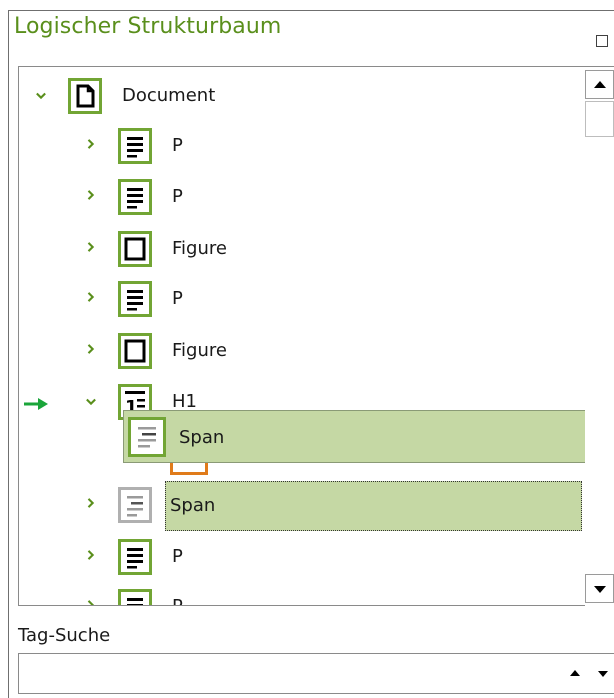  What do you see at coordinates (575, 673) in the screenshot?
I see `search-previous-icon` at bounding box center [575, 673].